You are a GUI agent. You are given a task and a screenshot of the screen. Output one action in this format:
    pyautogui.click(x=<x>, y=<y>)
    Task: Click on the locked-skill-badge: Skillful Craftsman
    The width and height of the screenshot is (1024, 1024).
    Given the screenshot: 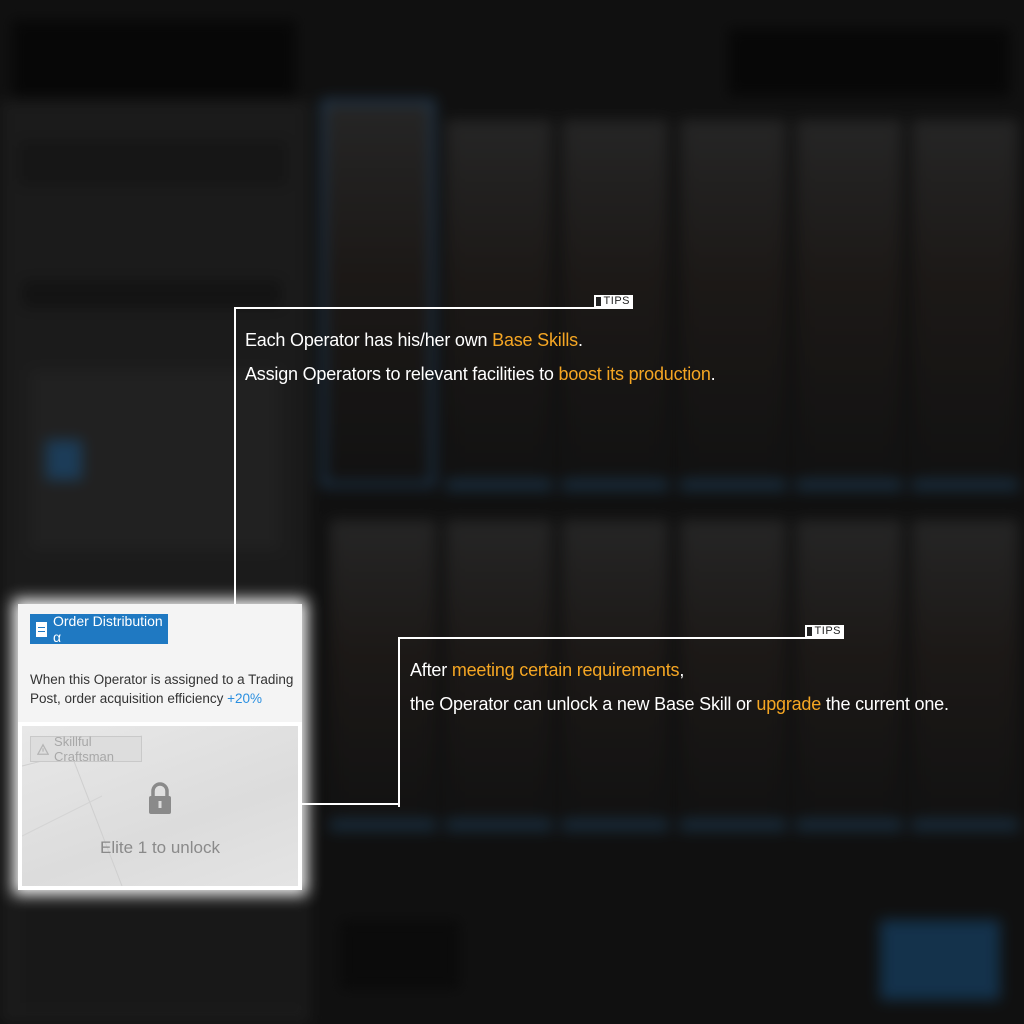 What is the action you would take?
    pyautogui.click(x=86, y=749)
    